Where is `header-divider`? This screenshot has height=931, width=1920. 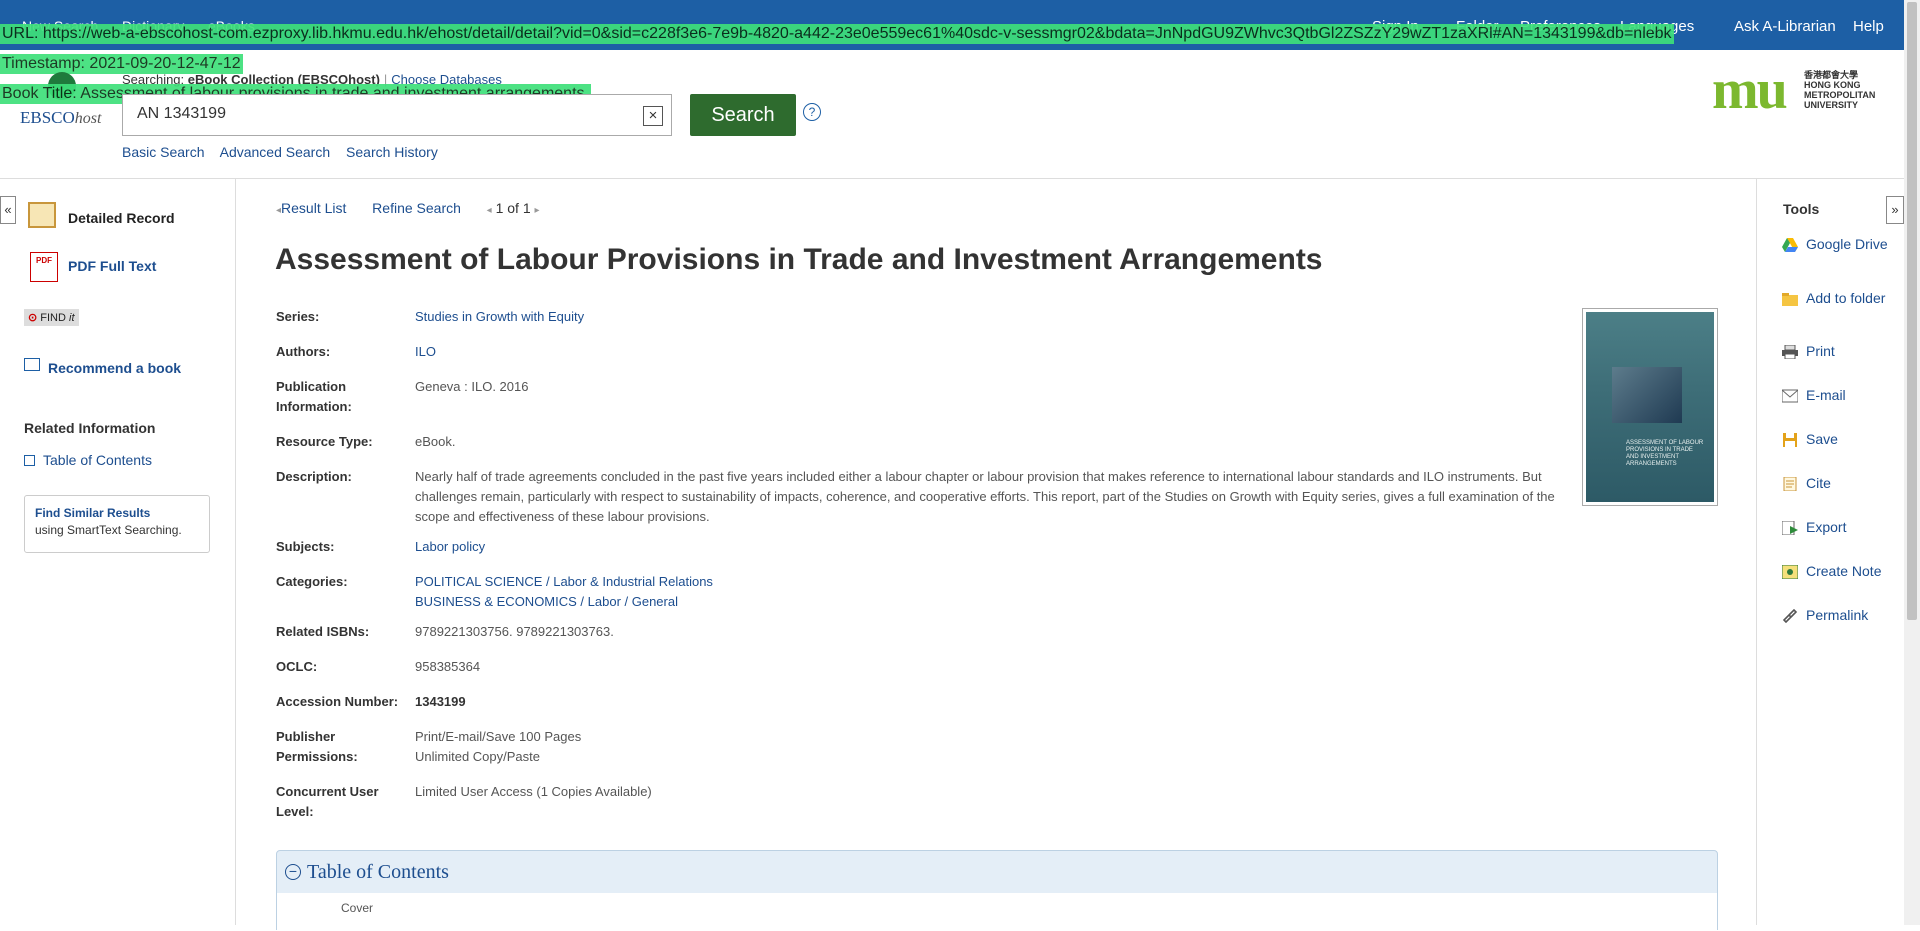 header-divider is located at coordinates (952, 178).